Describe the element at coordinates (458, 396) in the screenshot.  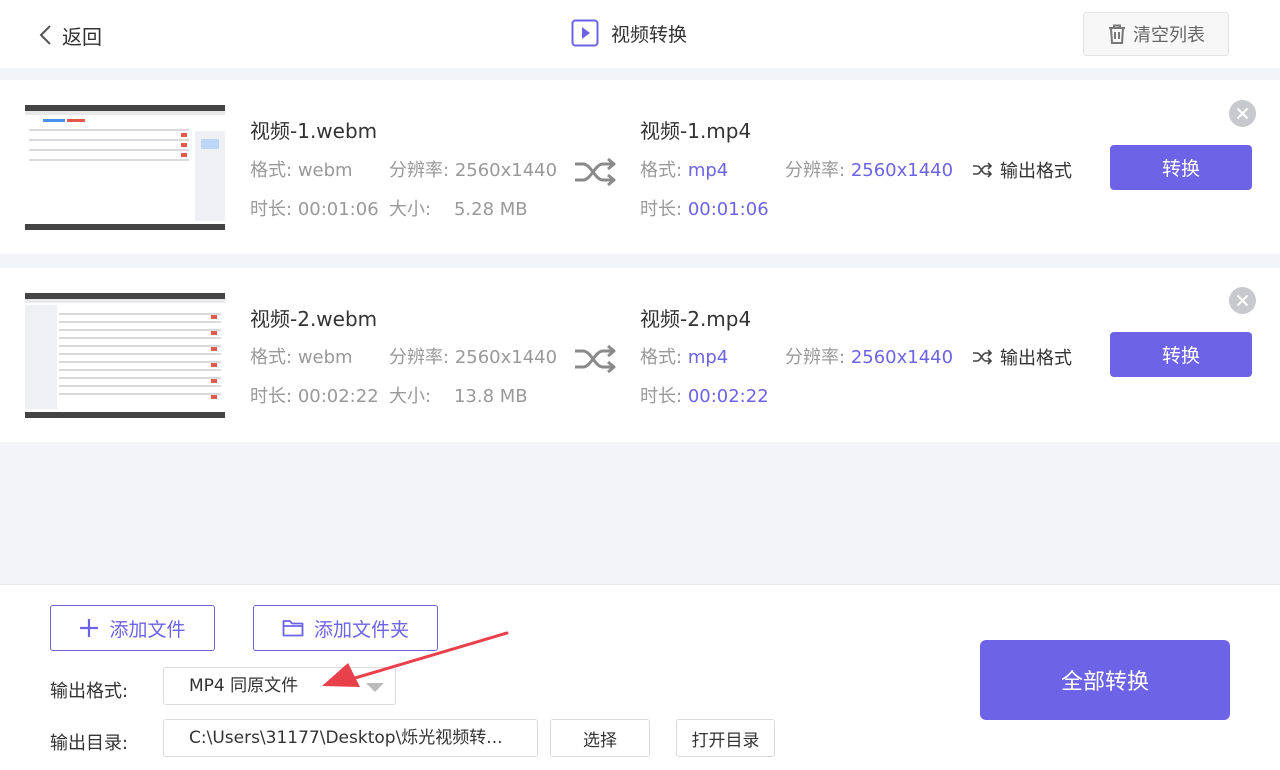
I see `source-size: 大小: 13.8 MB` at that location.